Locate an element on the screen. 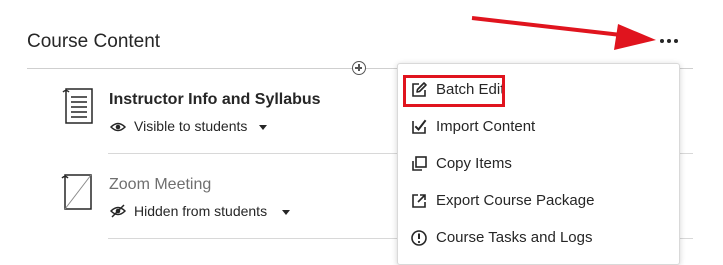 This screenshot has width=723, height=265. menu-item-import-content: Import Content is located at coordinates (538, 127).